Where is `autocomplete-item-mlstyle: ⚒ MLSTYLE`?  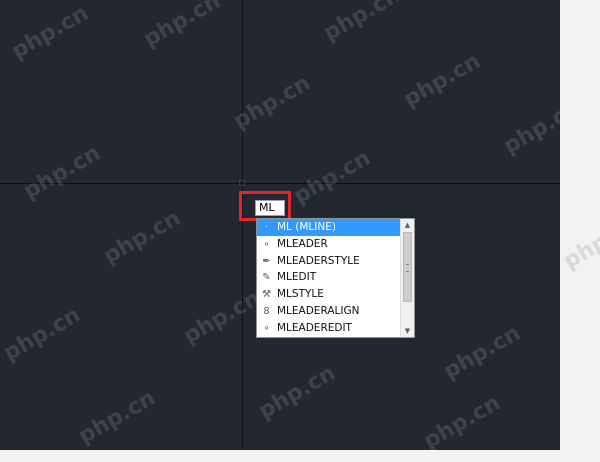
autocomplete-item-mlstyle: ⚒ MLSTYLE is located at coordinates (328, 294).